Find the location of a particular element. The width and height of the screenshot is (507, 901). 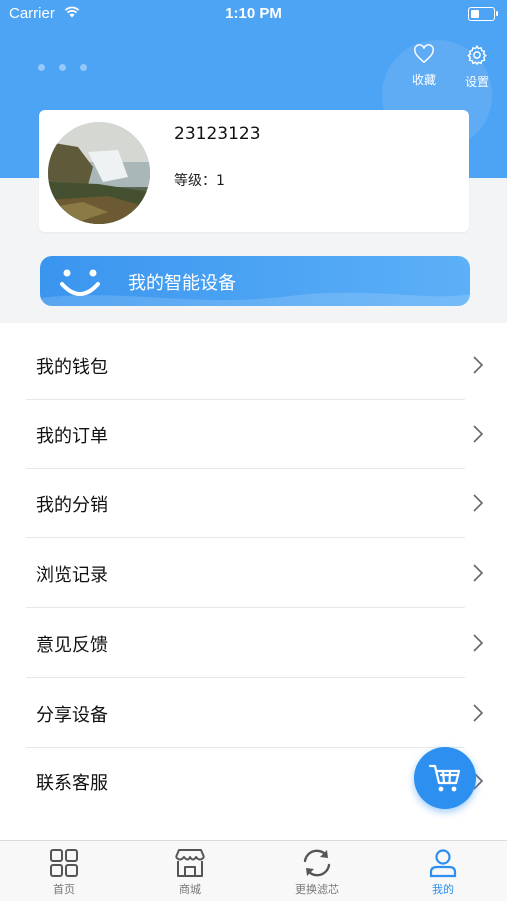

refresh-icon is located at coordinates (317, 863).